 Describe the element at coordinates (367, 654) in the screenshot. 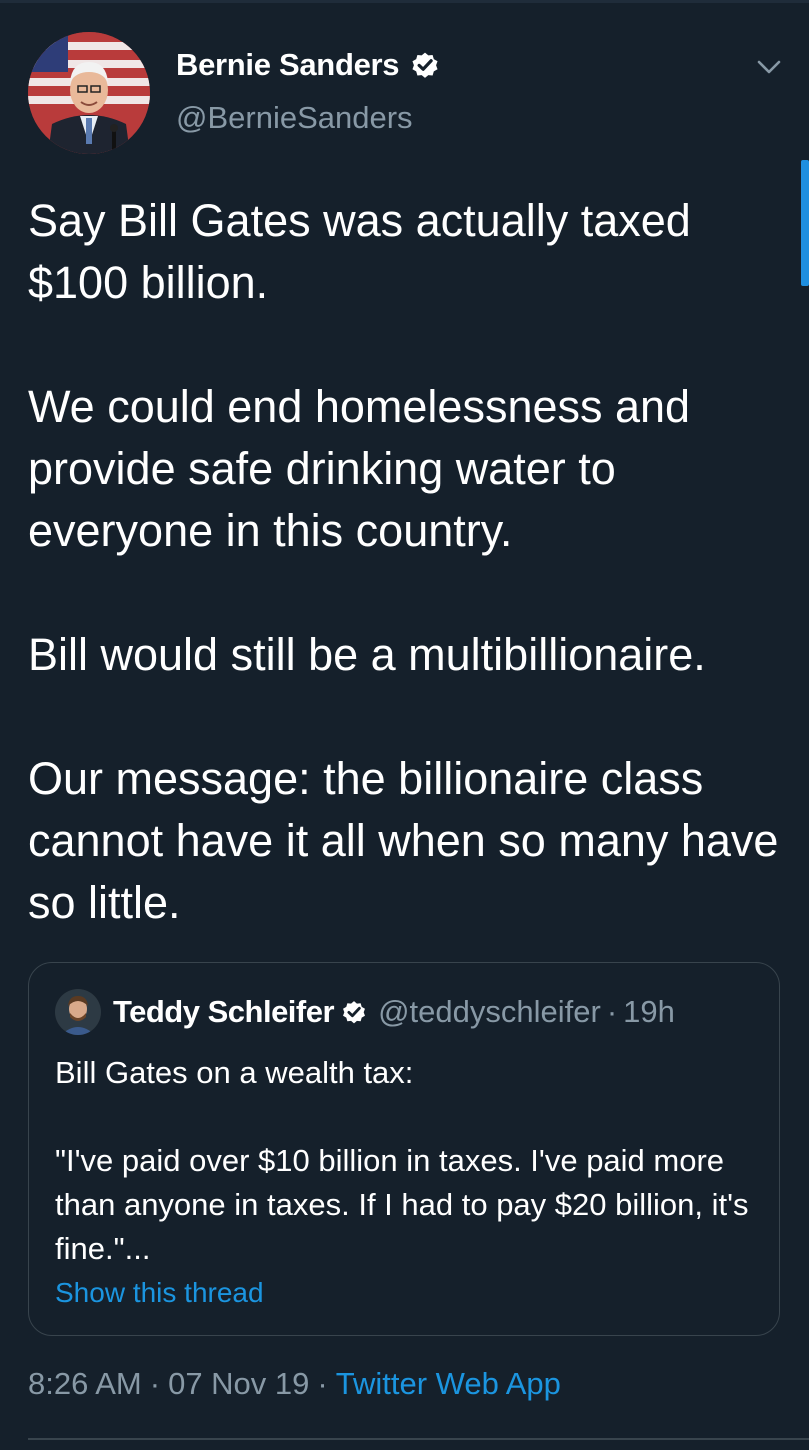

I see `tweet-paragraph: Bill would still be a multibillionaire.` at that location.